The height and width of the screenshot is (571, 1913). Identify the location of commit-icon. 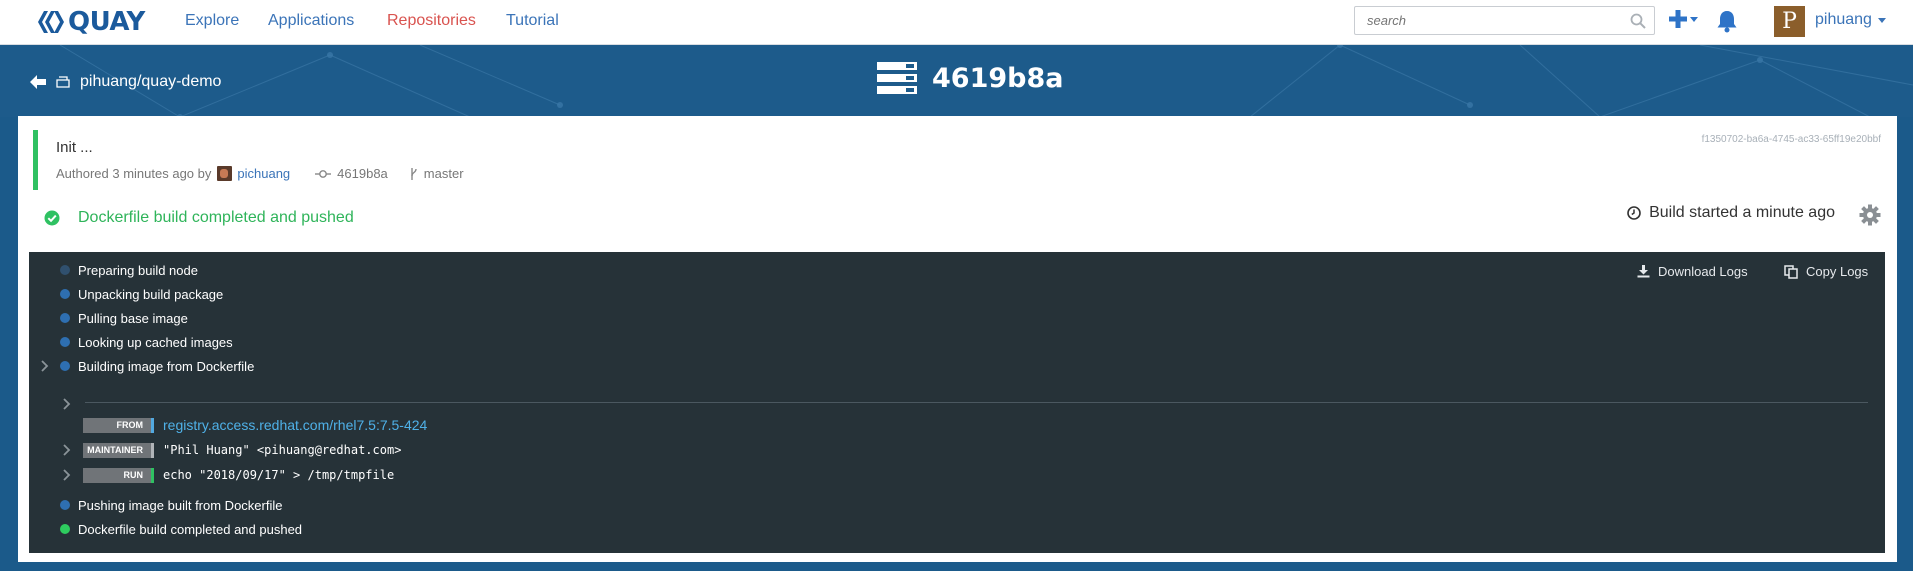
(323, 174).